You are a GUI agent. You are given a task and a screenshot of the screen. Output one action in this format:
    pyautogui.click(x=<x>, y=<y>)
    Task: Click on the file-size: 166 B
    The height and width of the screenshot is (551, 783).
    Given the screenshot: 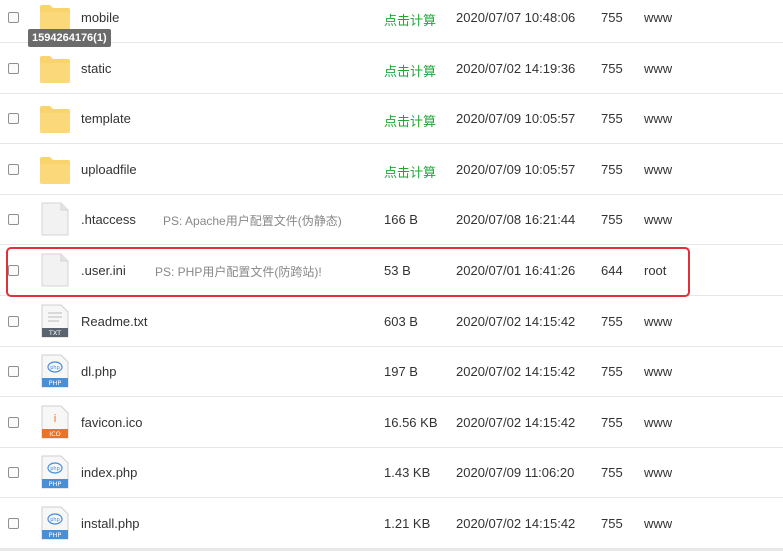 What is the action you would take?
    pyautogui.click(x=401, y=220)
    